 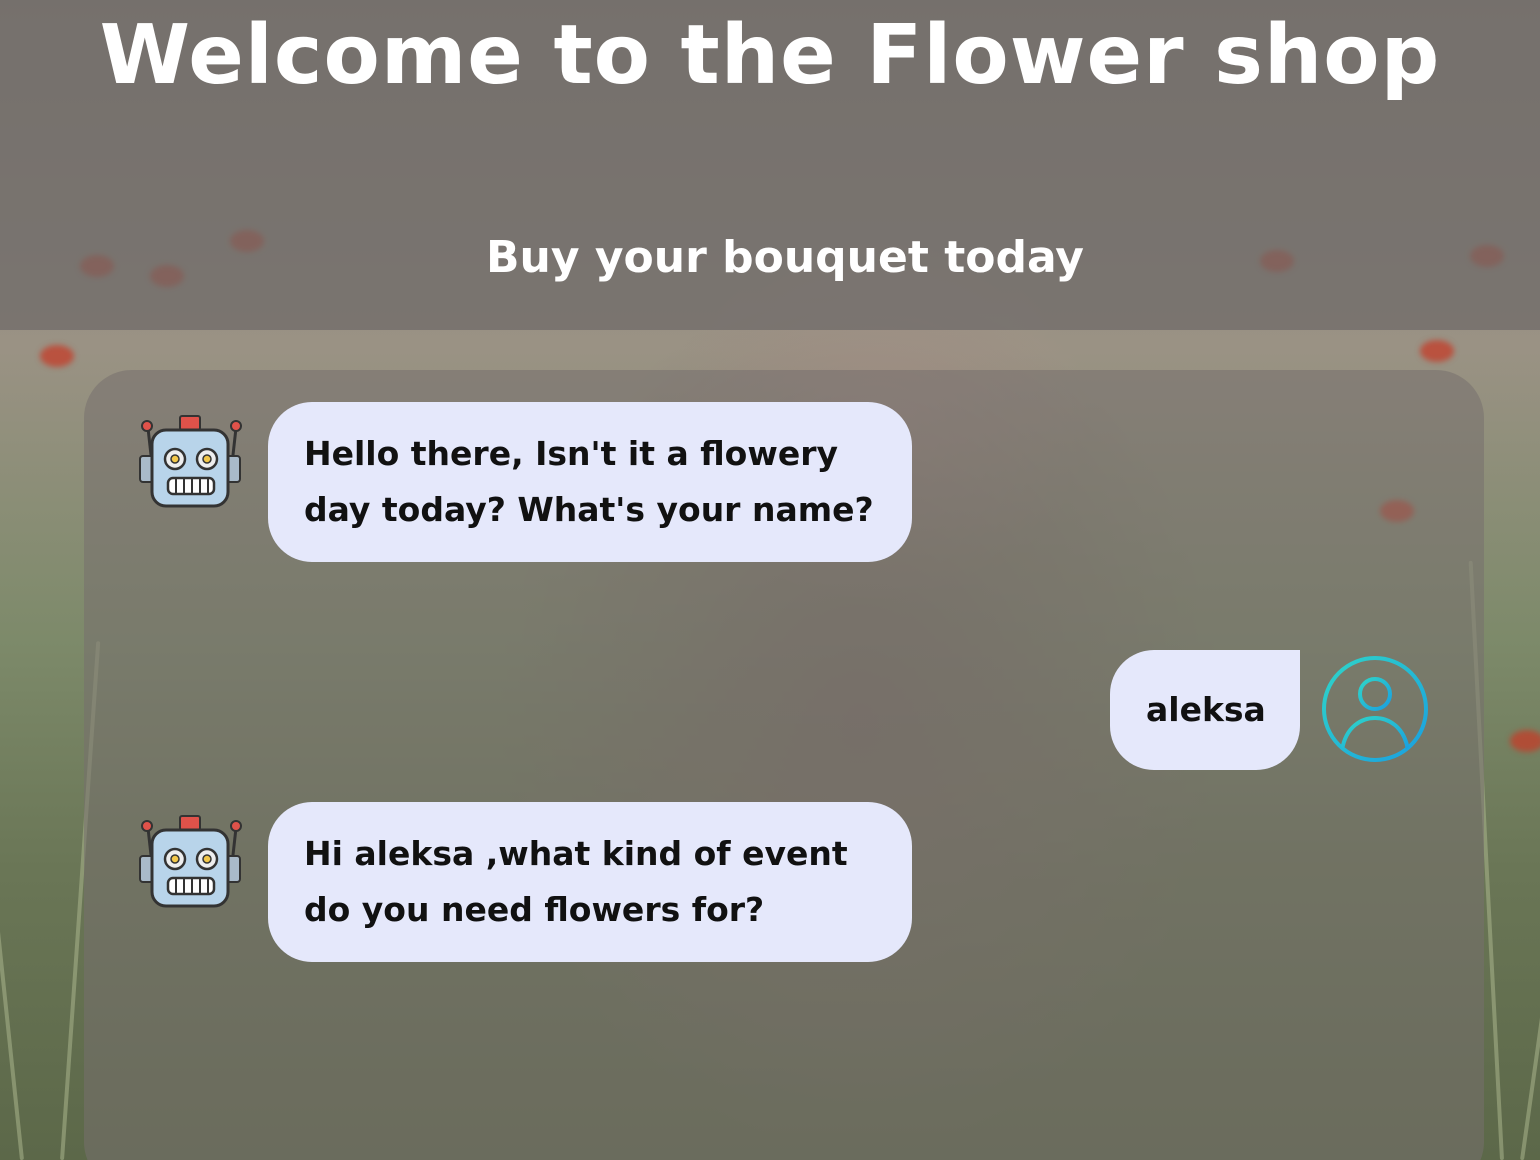 I want to click on page-title: Welcome to the Flower shop, so click(x=770, y=55).